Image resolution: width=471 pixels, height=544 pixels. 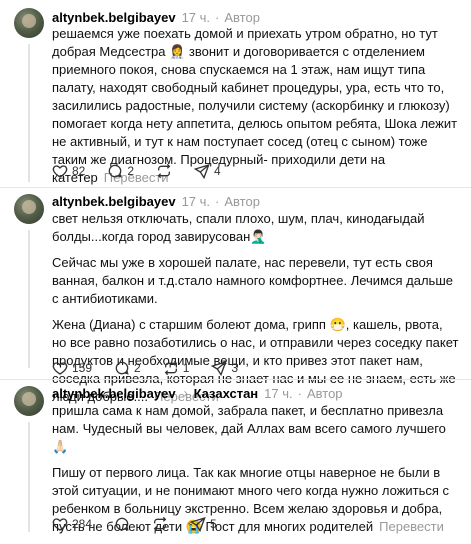 I want to click on comment-button, so click(x=124, y=524).